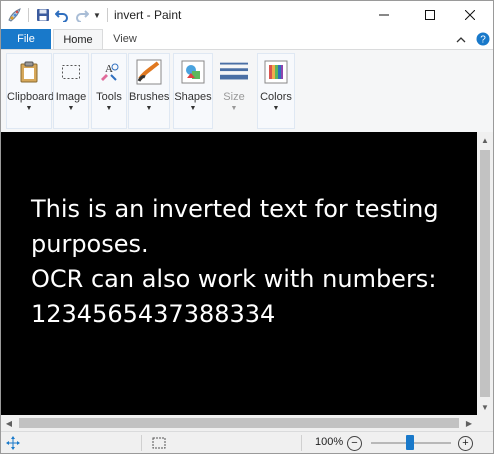 The width and height of the screenshot is (494, 454). I want to click on color-palette-icon, so click(276, 72).